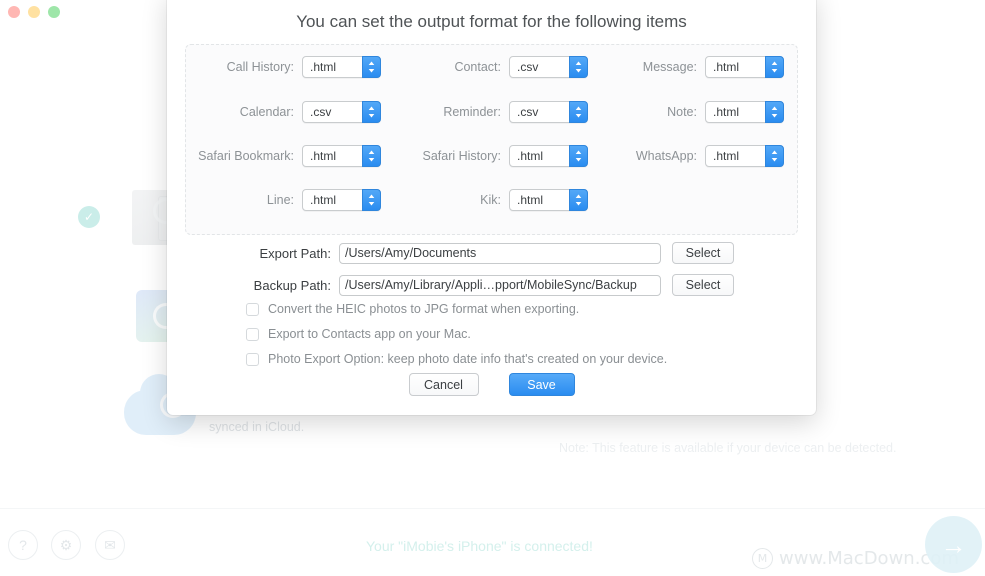 The height and width of the screenshot is (576, 985). I want to click on gear-icon: ⚙, so click(66, 544).